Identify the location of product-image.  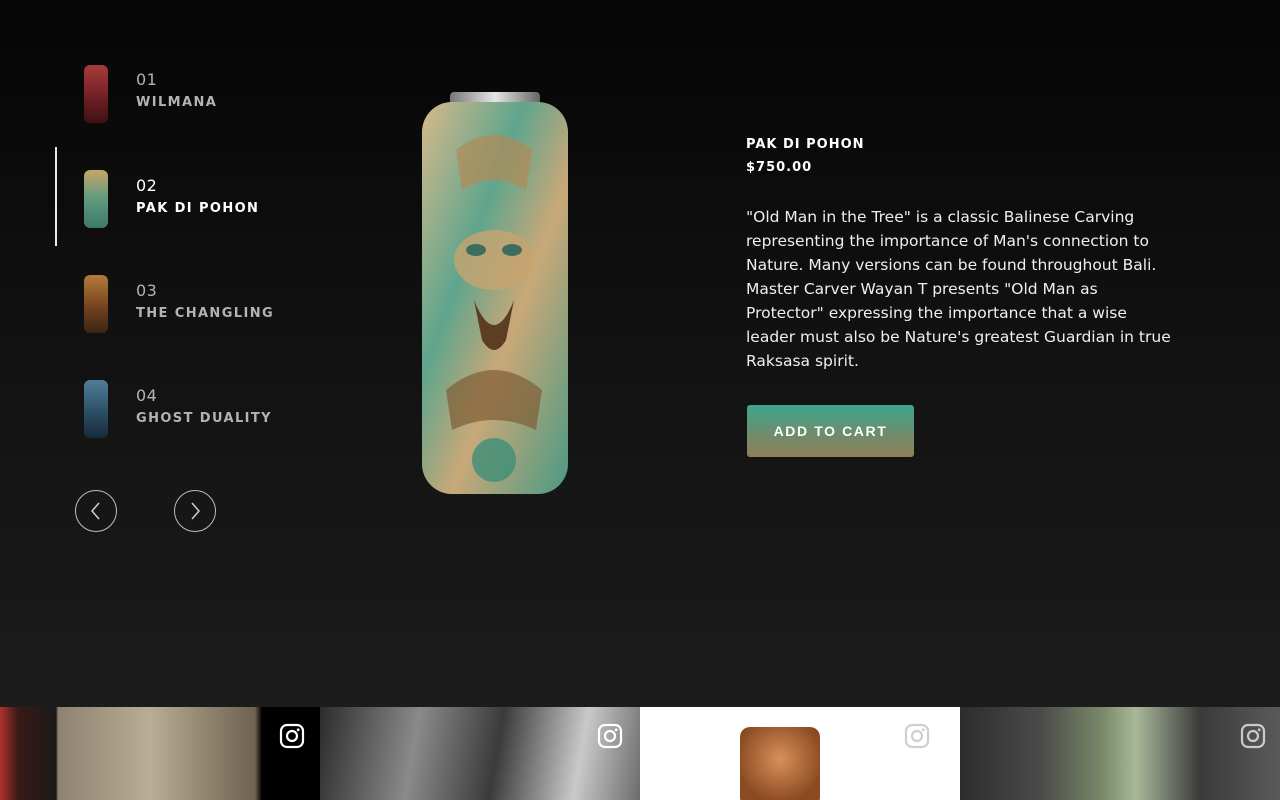
(494, 295).